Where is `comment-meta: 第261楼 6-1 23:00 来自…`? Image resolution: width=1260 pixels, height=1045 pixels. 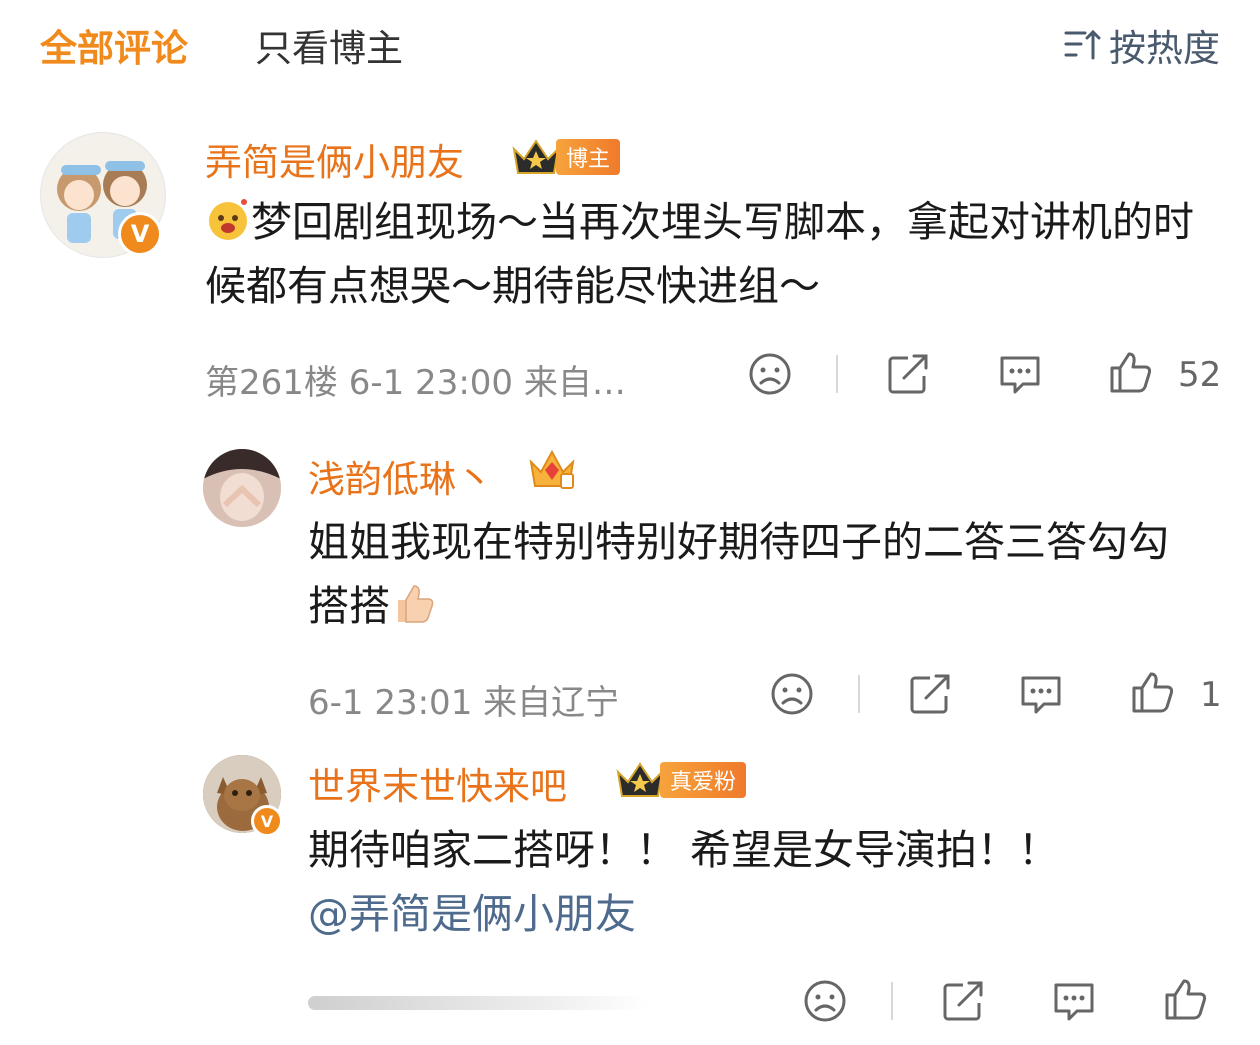 comment-meta: 第261楼 6-1 23:00 来自… is located at coordinates (415, 379).